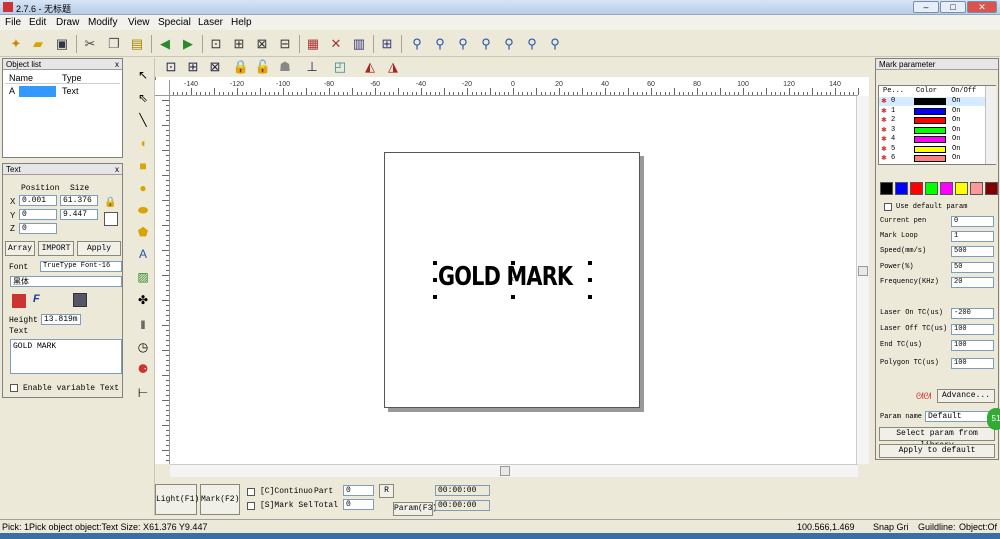 This screenshot has height=539, width=1000. I want to click on ellipse-icon: ⬬, so click(143, 210).